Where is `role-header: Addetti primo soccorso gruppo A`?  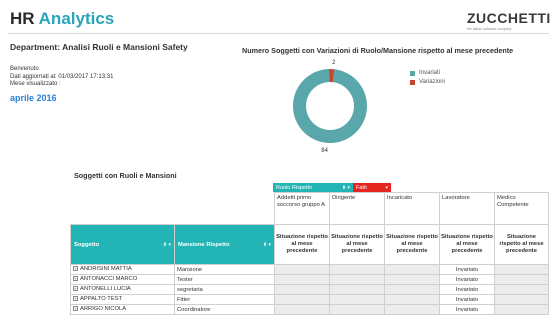
role-header: Addetti primo soccorso gruppo A is located at coordinates (302, 208).